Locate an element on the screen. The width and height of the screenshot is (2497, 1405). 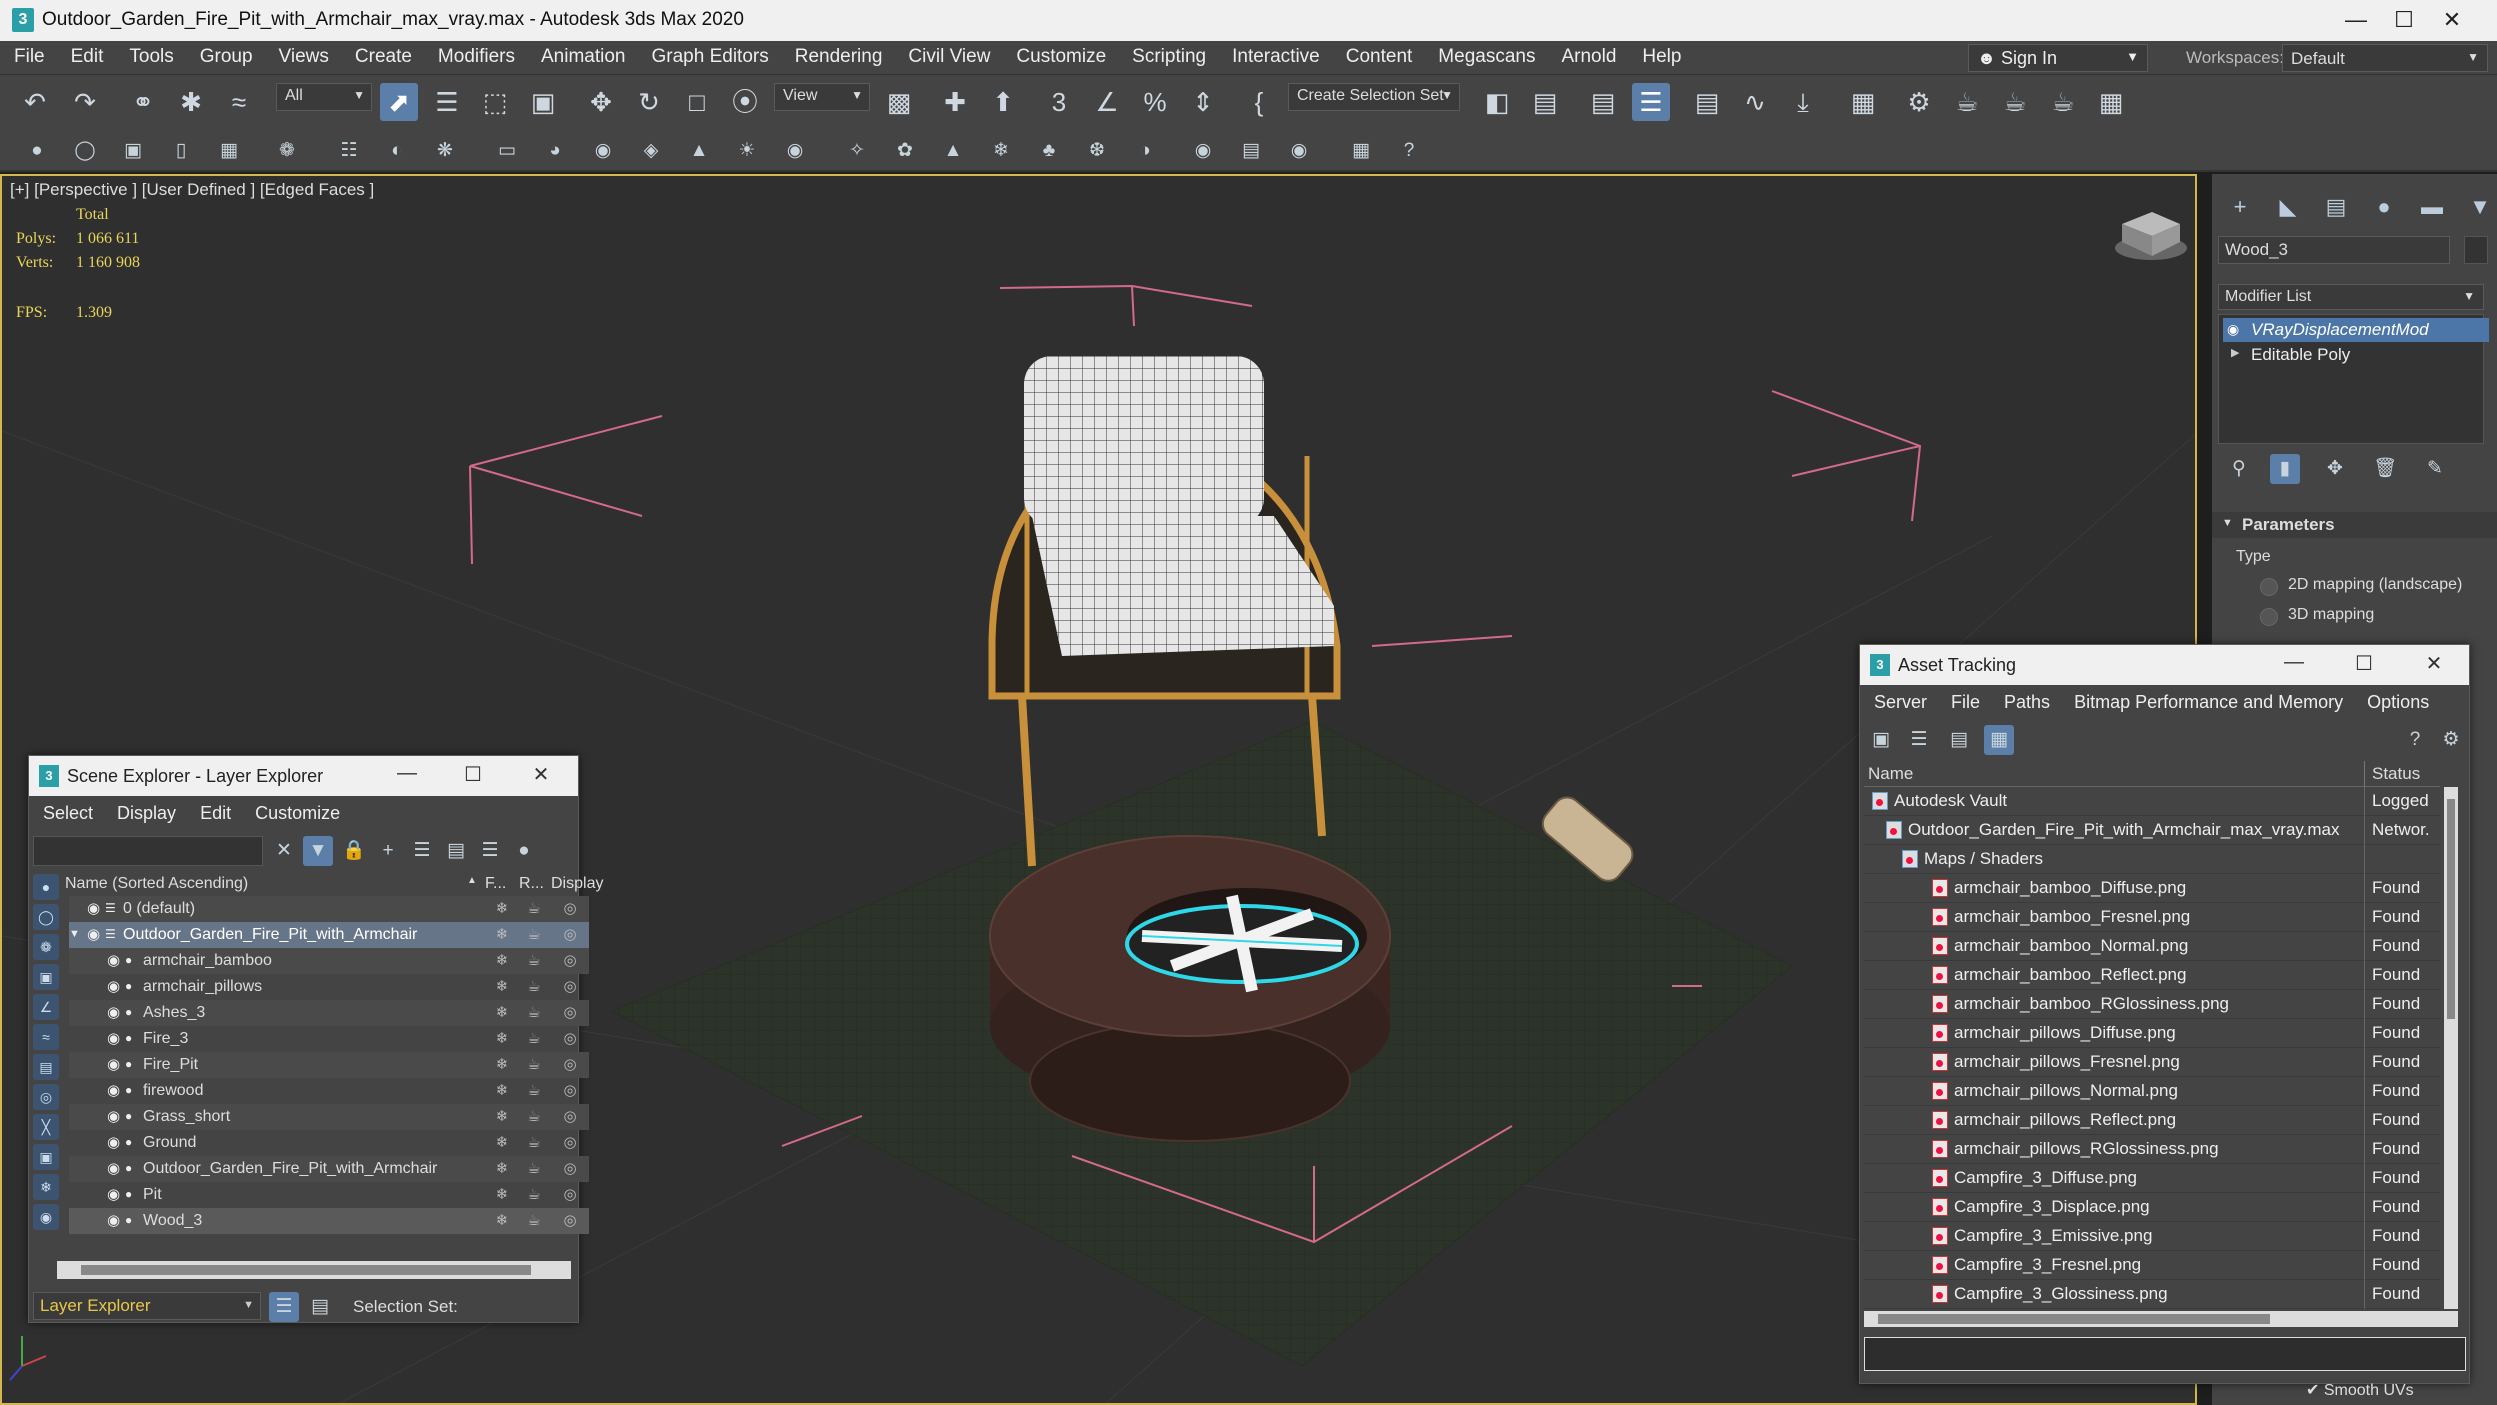
menu-interactive: Interactive is located at coordinates (1275, 58).